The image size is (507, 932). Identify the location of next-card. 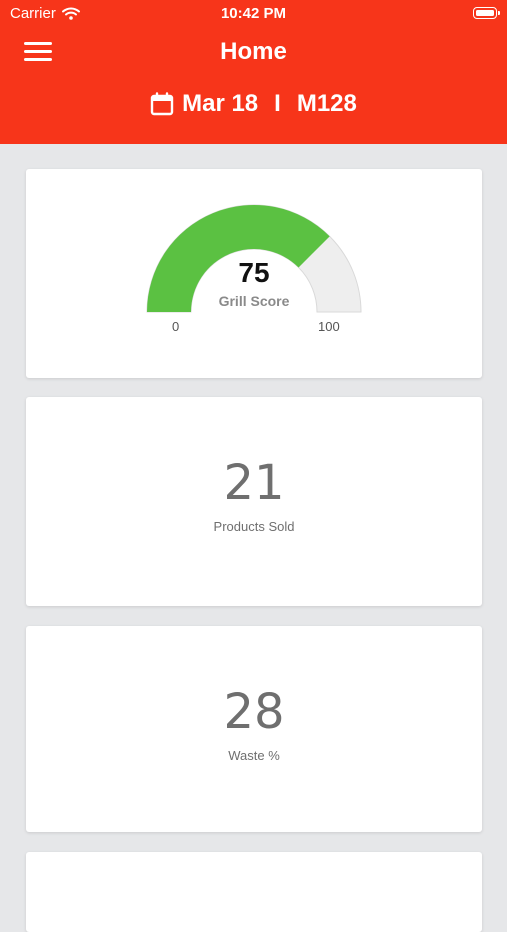
(254, 892).